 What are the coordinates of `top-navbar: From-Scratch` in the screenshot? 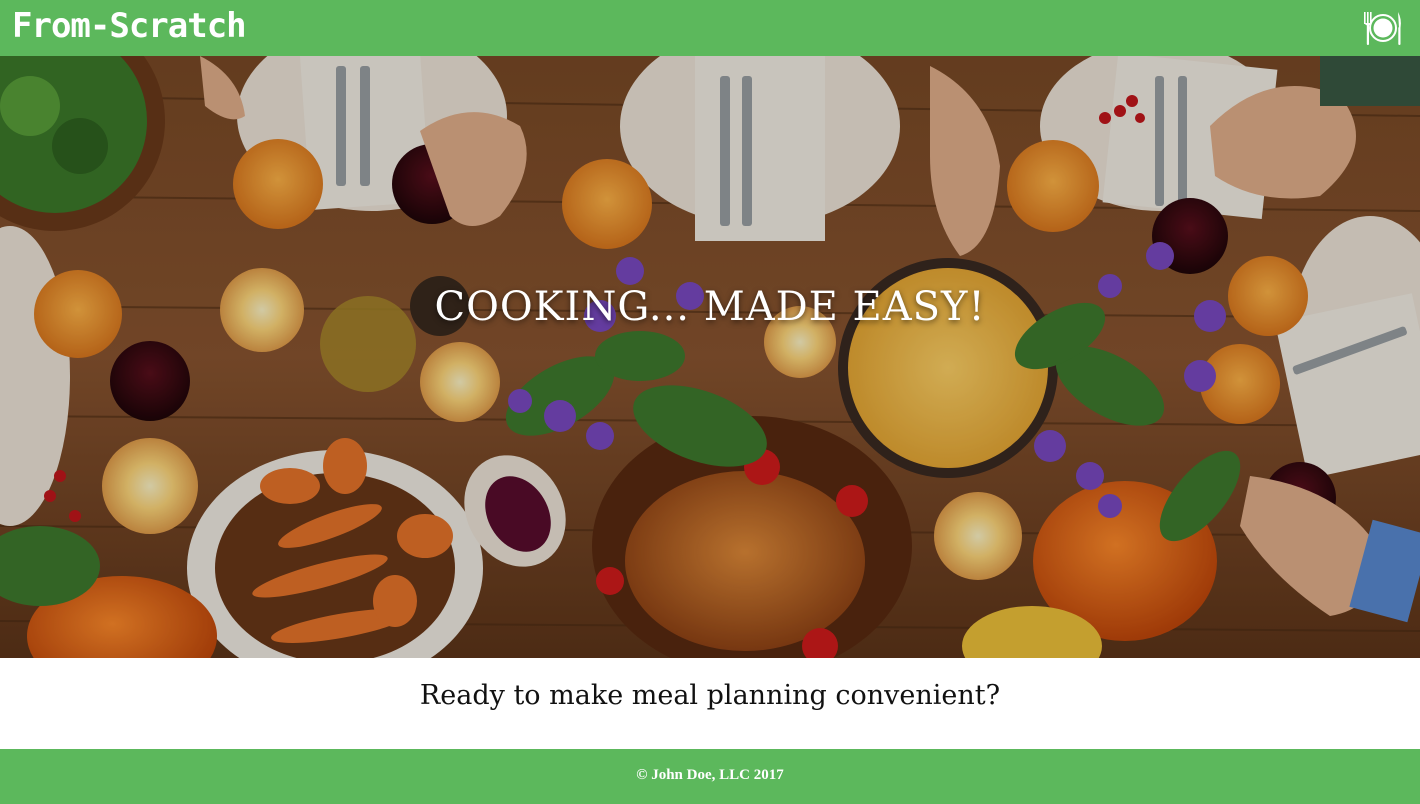 It's located at (710, 28).